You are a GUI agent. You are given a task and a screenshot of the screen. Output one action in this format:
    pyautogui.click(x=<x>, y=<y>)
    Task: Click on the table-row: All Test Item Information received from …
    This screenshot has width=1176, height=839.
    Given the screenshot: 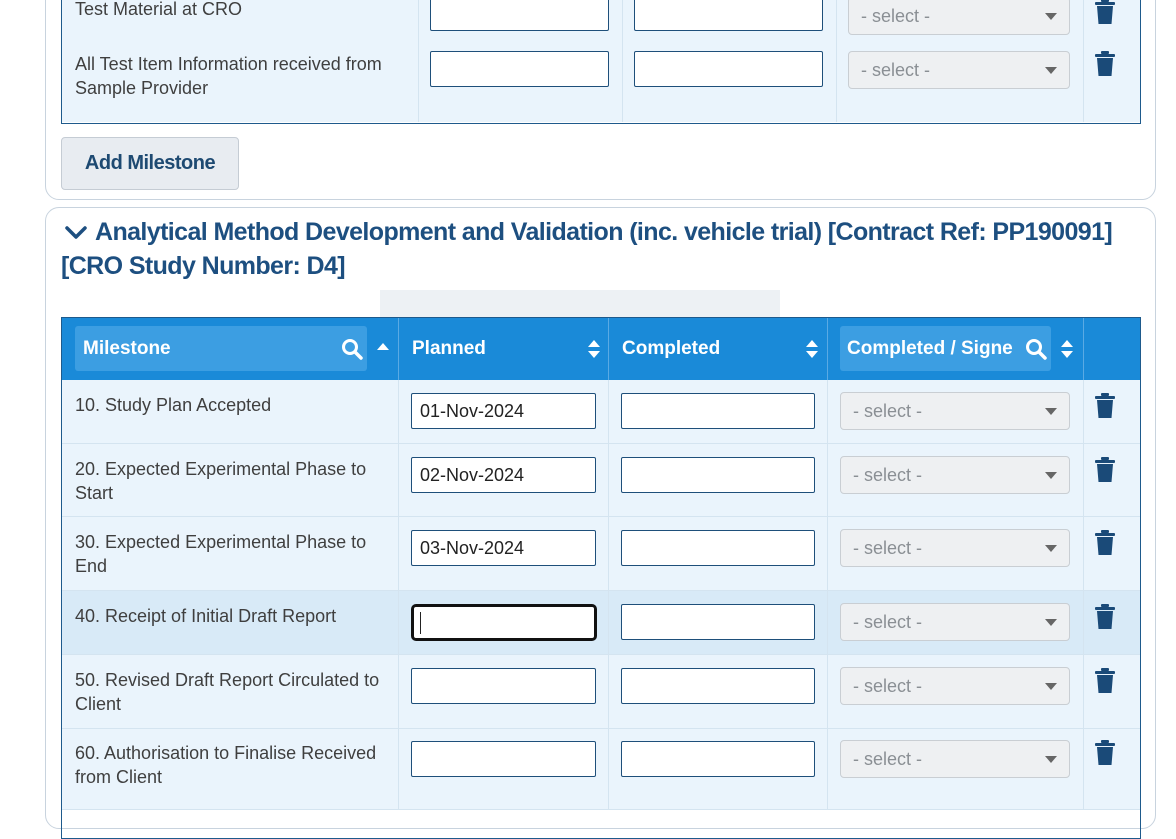 What is the action you would take?
    pyautogui.click(x=601, y=84)
    